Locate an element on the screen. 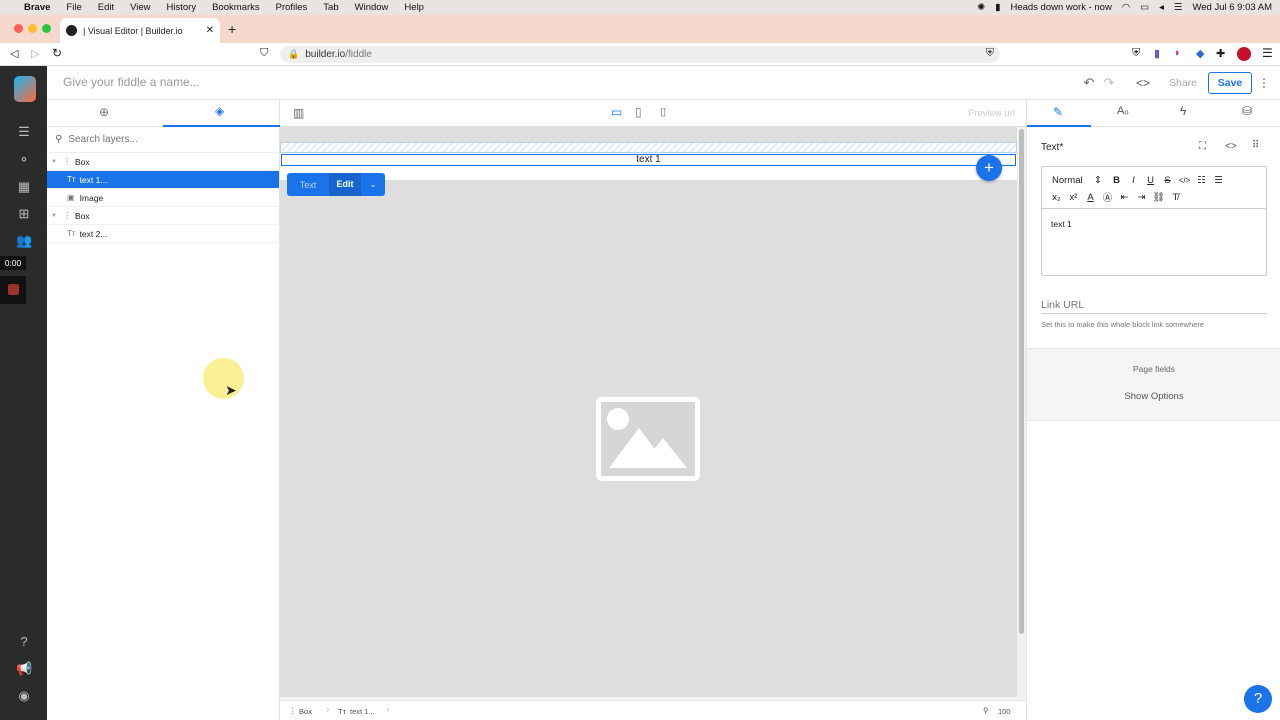  more-menu-icon: ⋮ is located at coordinates (1264, 83).